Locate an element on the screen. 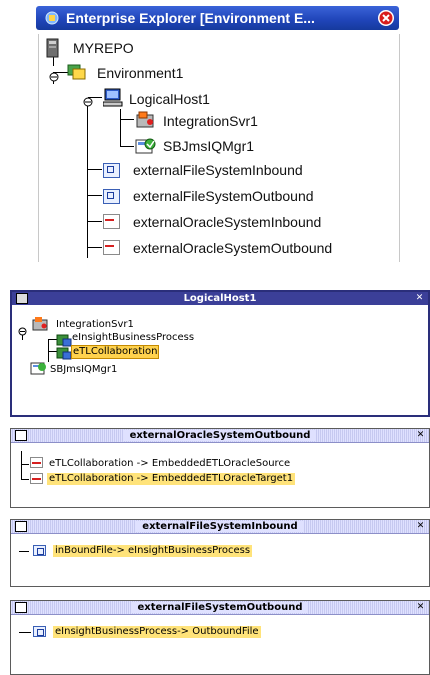 The width and height of the screenshot is (430, 675). tree-item-external-fs-inbound: externalFileSystemInbound is located at coordinates (218, 170).